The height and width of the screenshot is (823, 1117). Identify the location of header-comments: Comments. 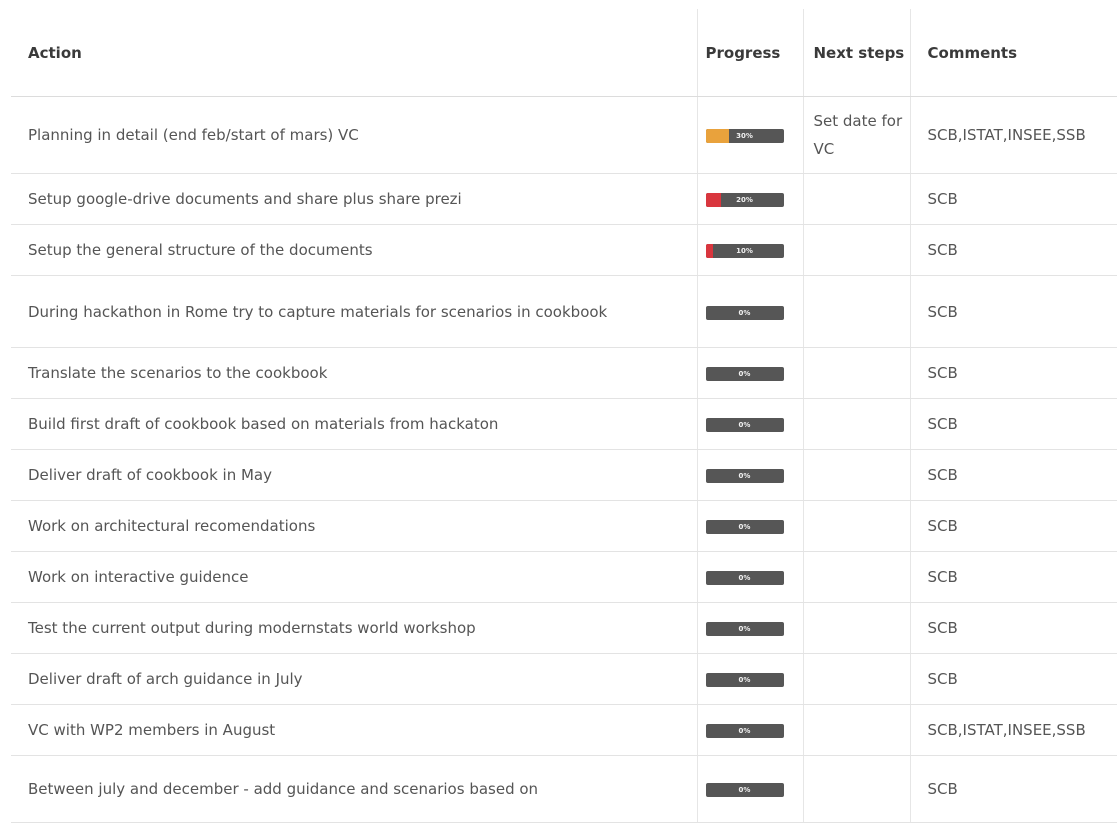
(1013, 53).